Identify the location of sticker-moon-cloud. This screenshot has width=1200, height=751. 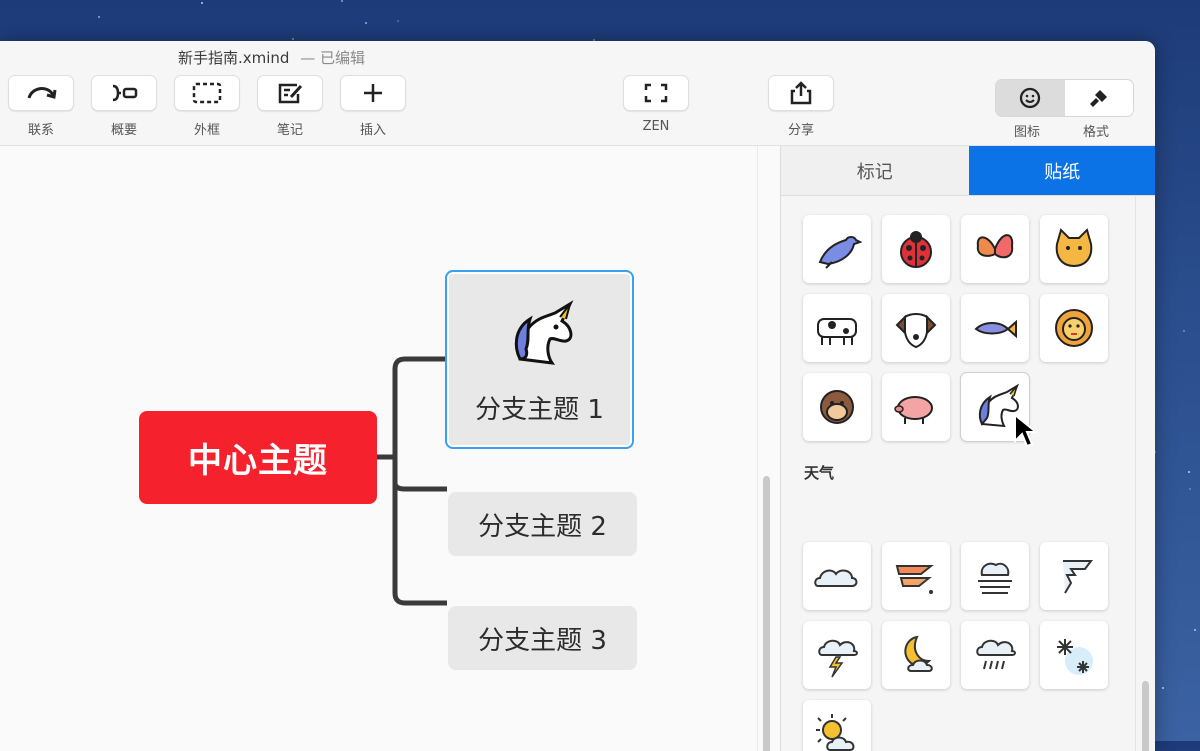
(916, 655).